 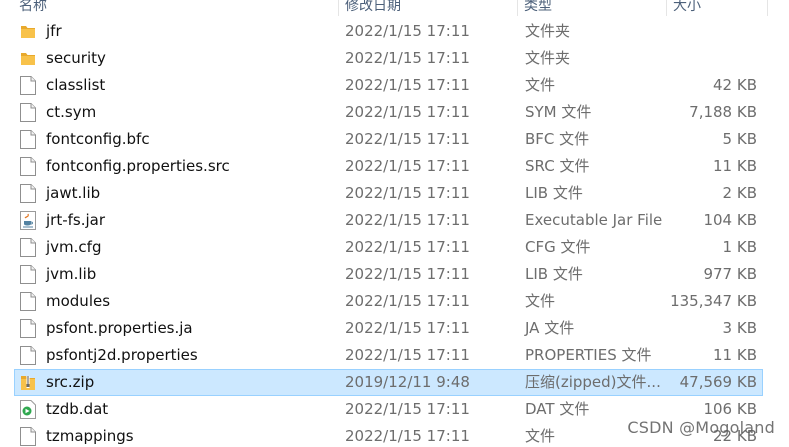 What do you see at coordinates (28, 220) in the screenshot?
I see `java-jar-icon` at bounding box center [28, 220].